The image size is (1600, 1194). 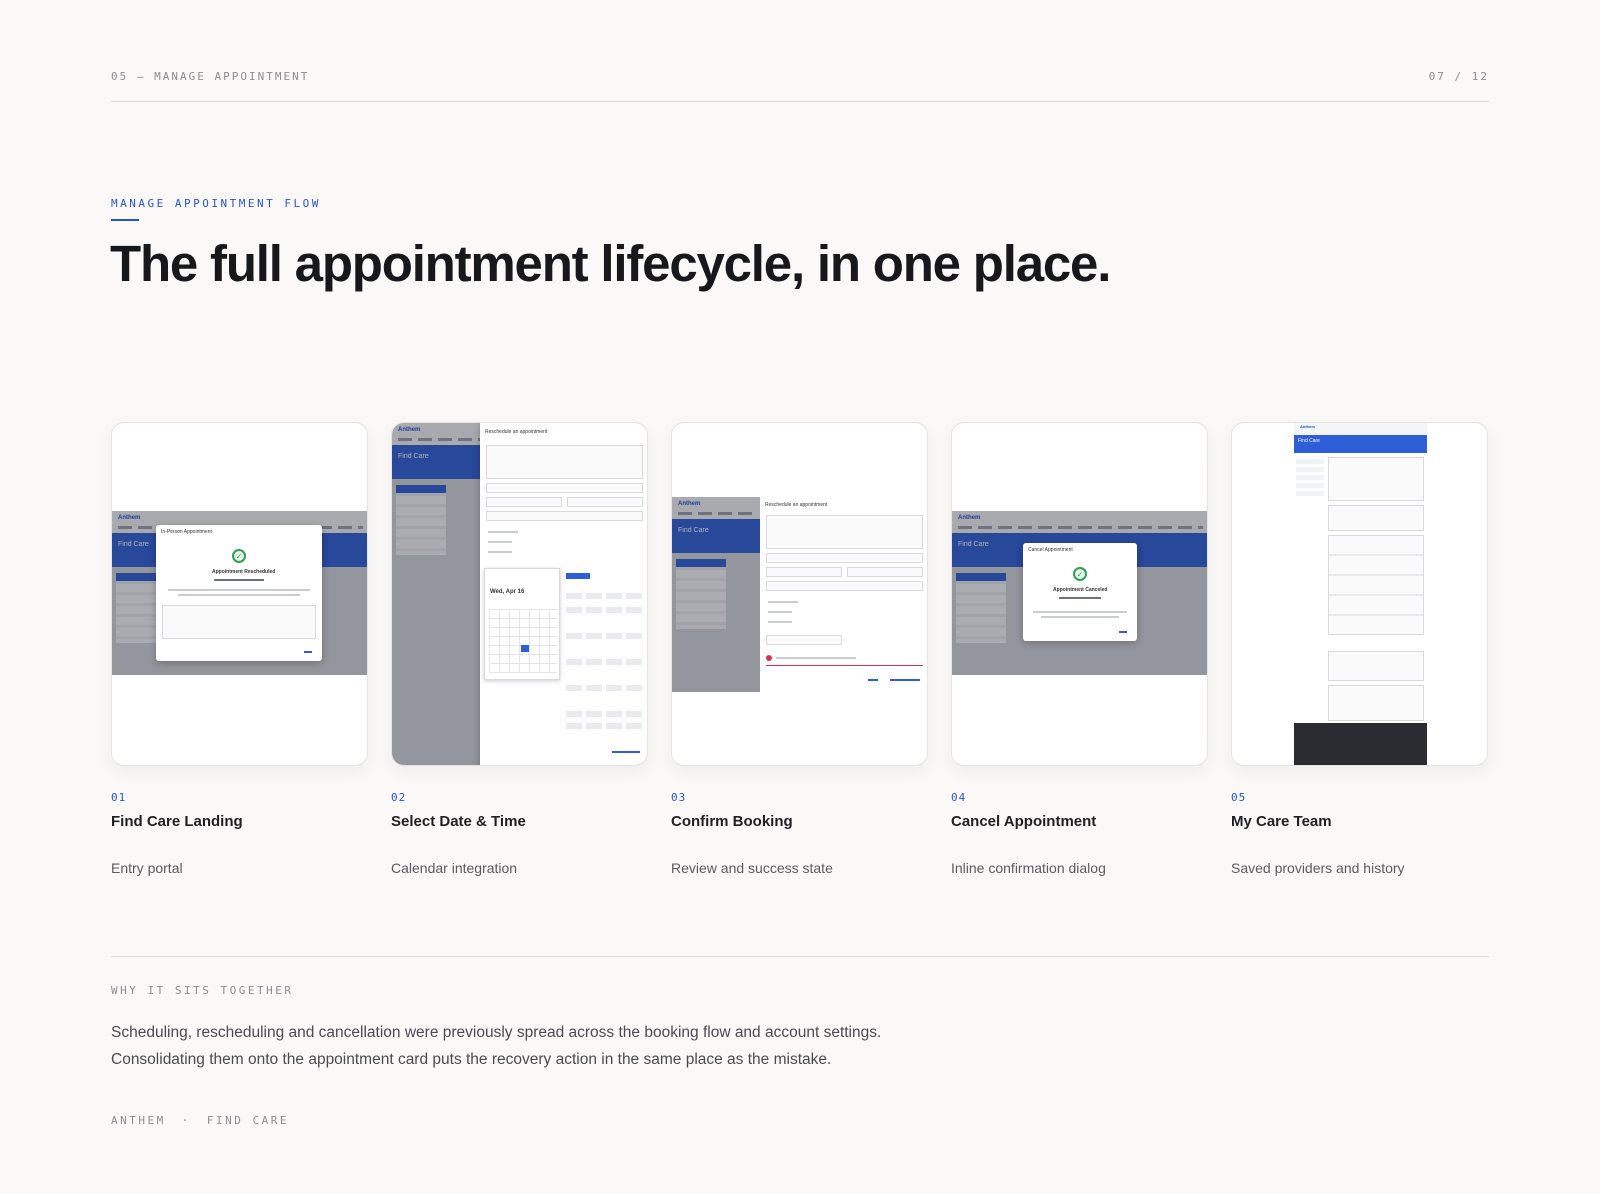 I want to click on page-counter: 07 / 12, so click(x=1458, y=76).